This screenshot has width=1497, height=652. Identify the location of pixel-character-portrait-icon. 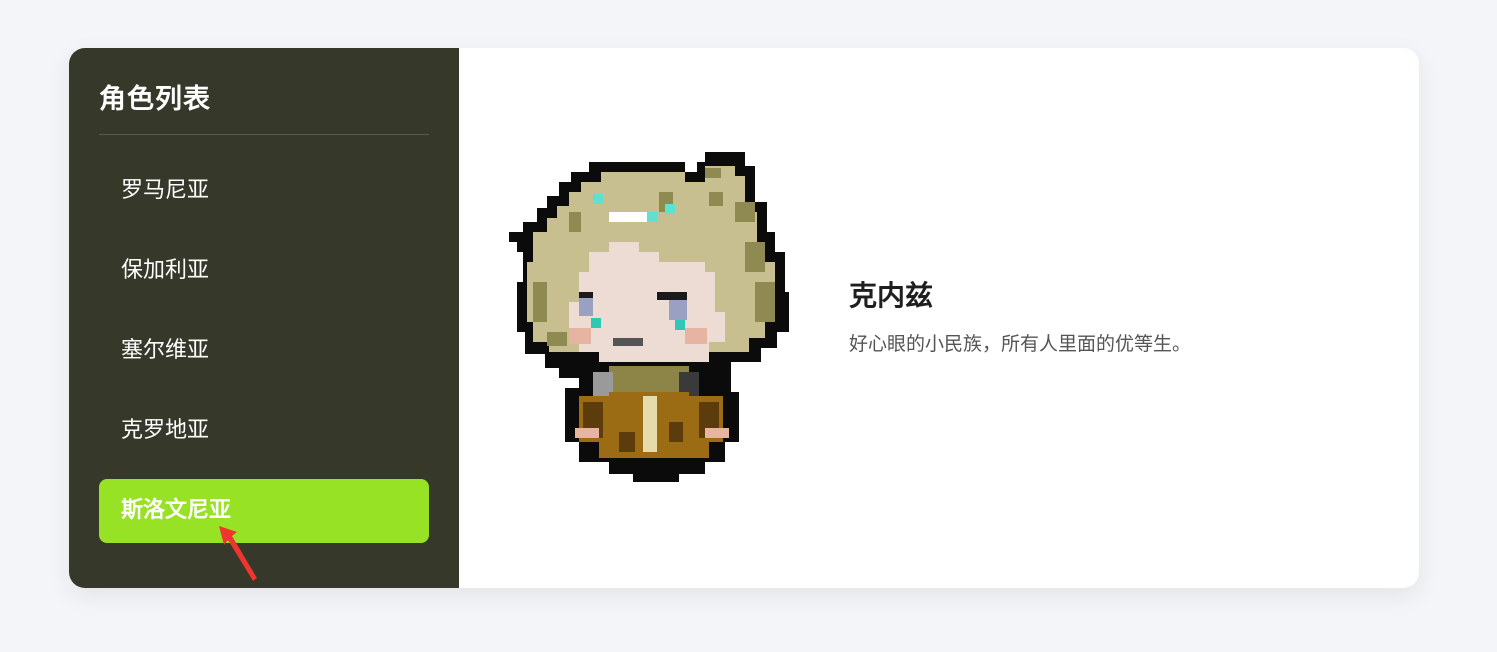
(649, 317).